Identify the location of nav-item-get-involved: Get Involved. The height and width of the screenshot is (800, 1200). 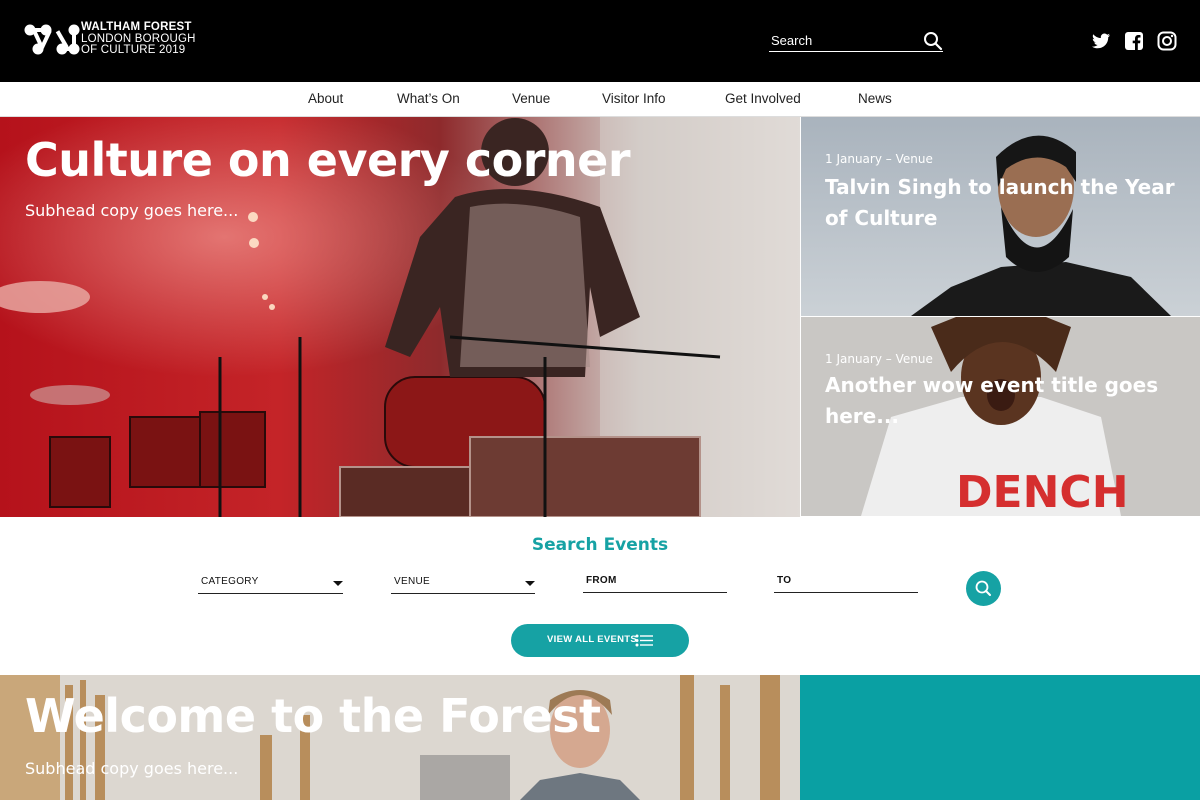
(763, 98).